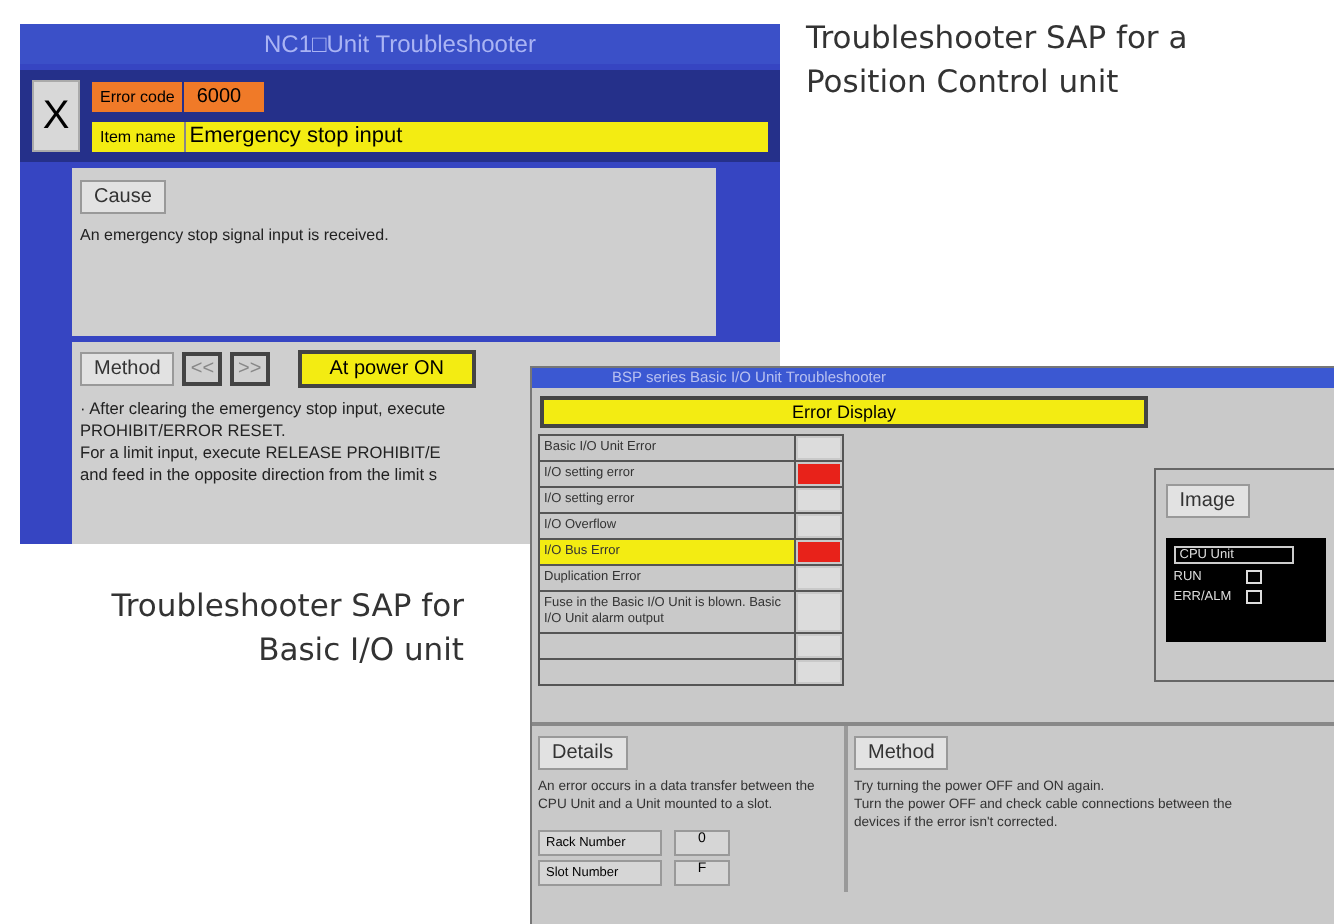  What do you see at coordinates (139, 136) in the screenshot?
I see `item-name-label: Item name` at bounding box center [139, 136].